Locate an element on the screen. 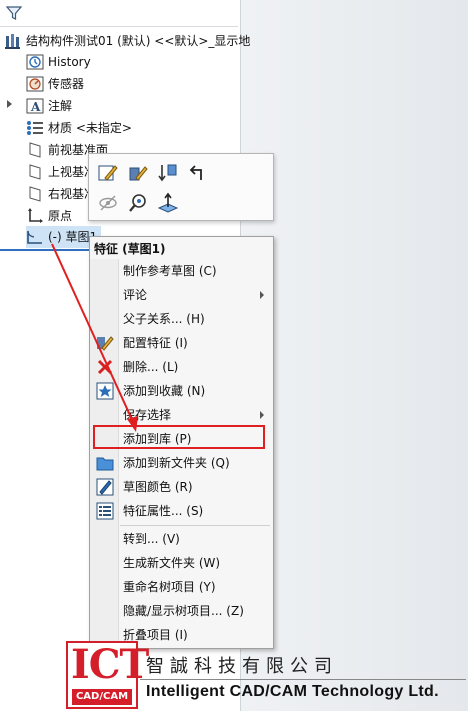  parent-child-button is located at coordinates (198, 173).